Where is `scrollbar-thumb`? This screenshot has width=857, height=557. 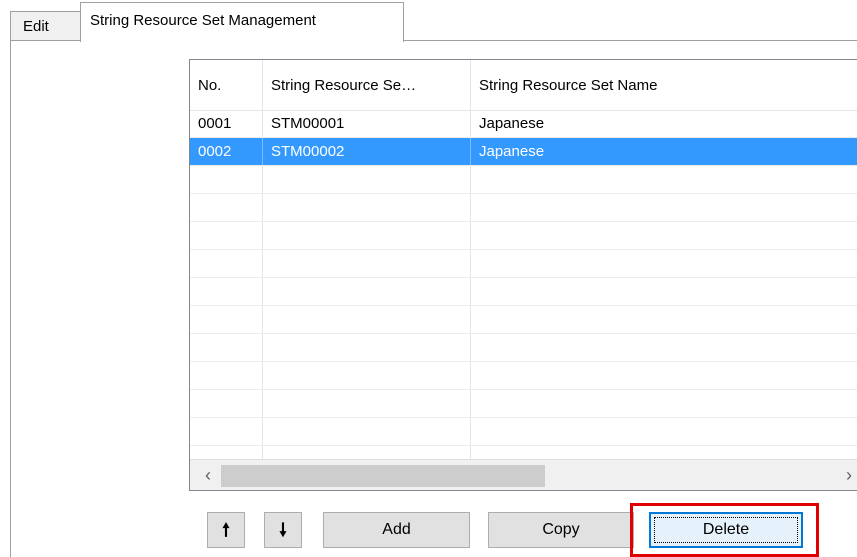 scrollbar-thumb is located at coordinates (383, 476).